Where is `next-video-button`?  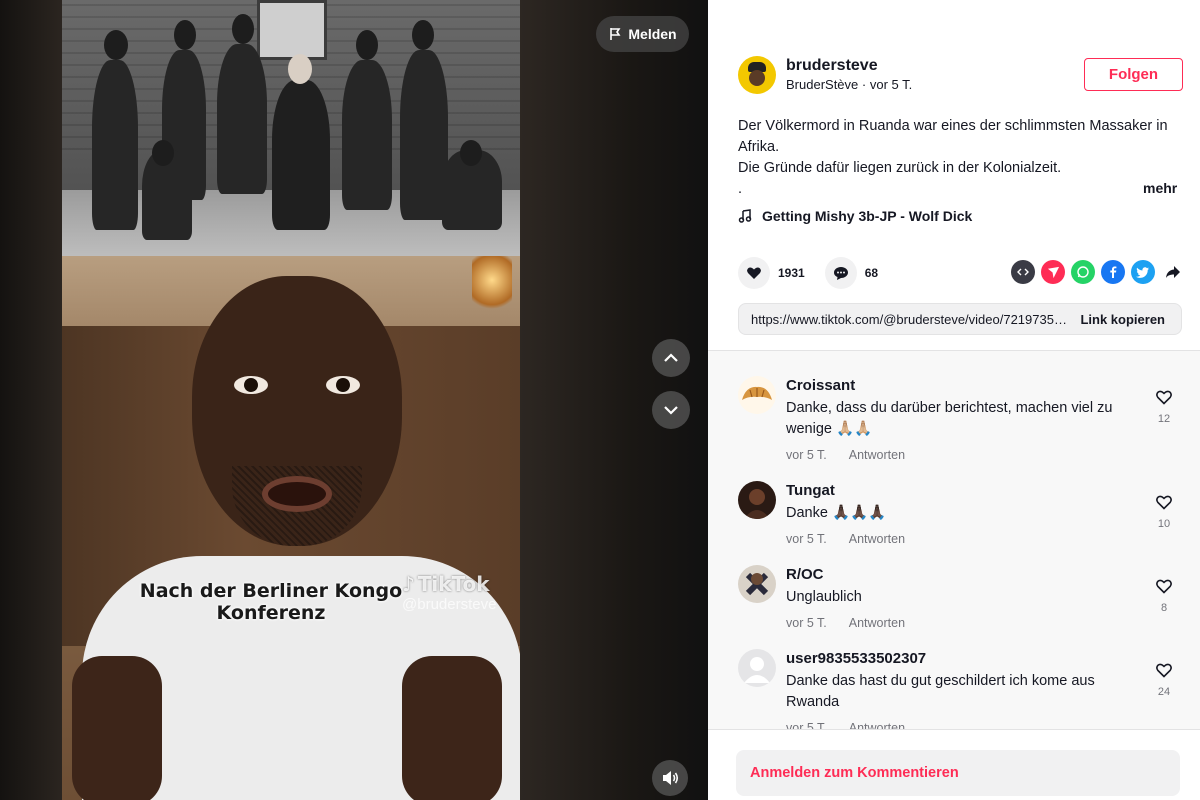 next-video-button is located at coordinates (671, 410).